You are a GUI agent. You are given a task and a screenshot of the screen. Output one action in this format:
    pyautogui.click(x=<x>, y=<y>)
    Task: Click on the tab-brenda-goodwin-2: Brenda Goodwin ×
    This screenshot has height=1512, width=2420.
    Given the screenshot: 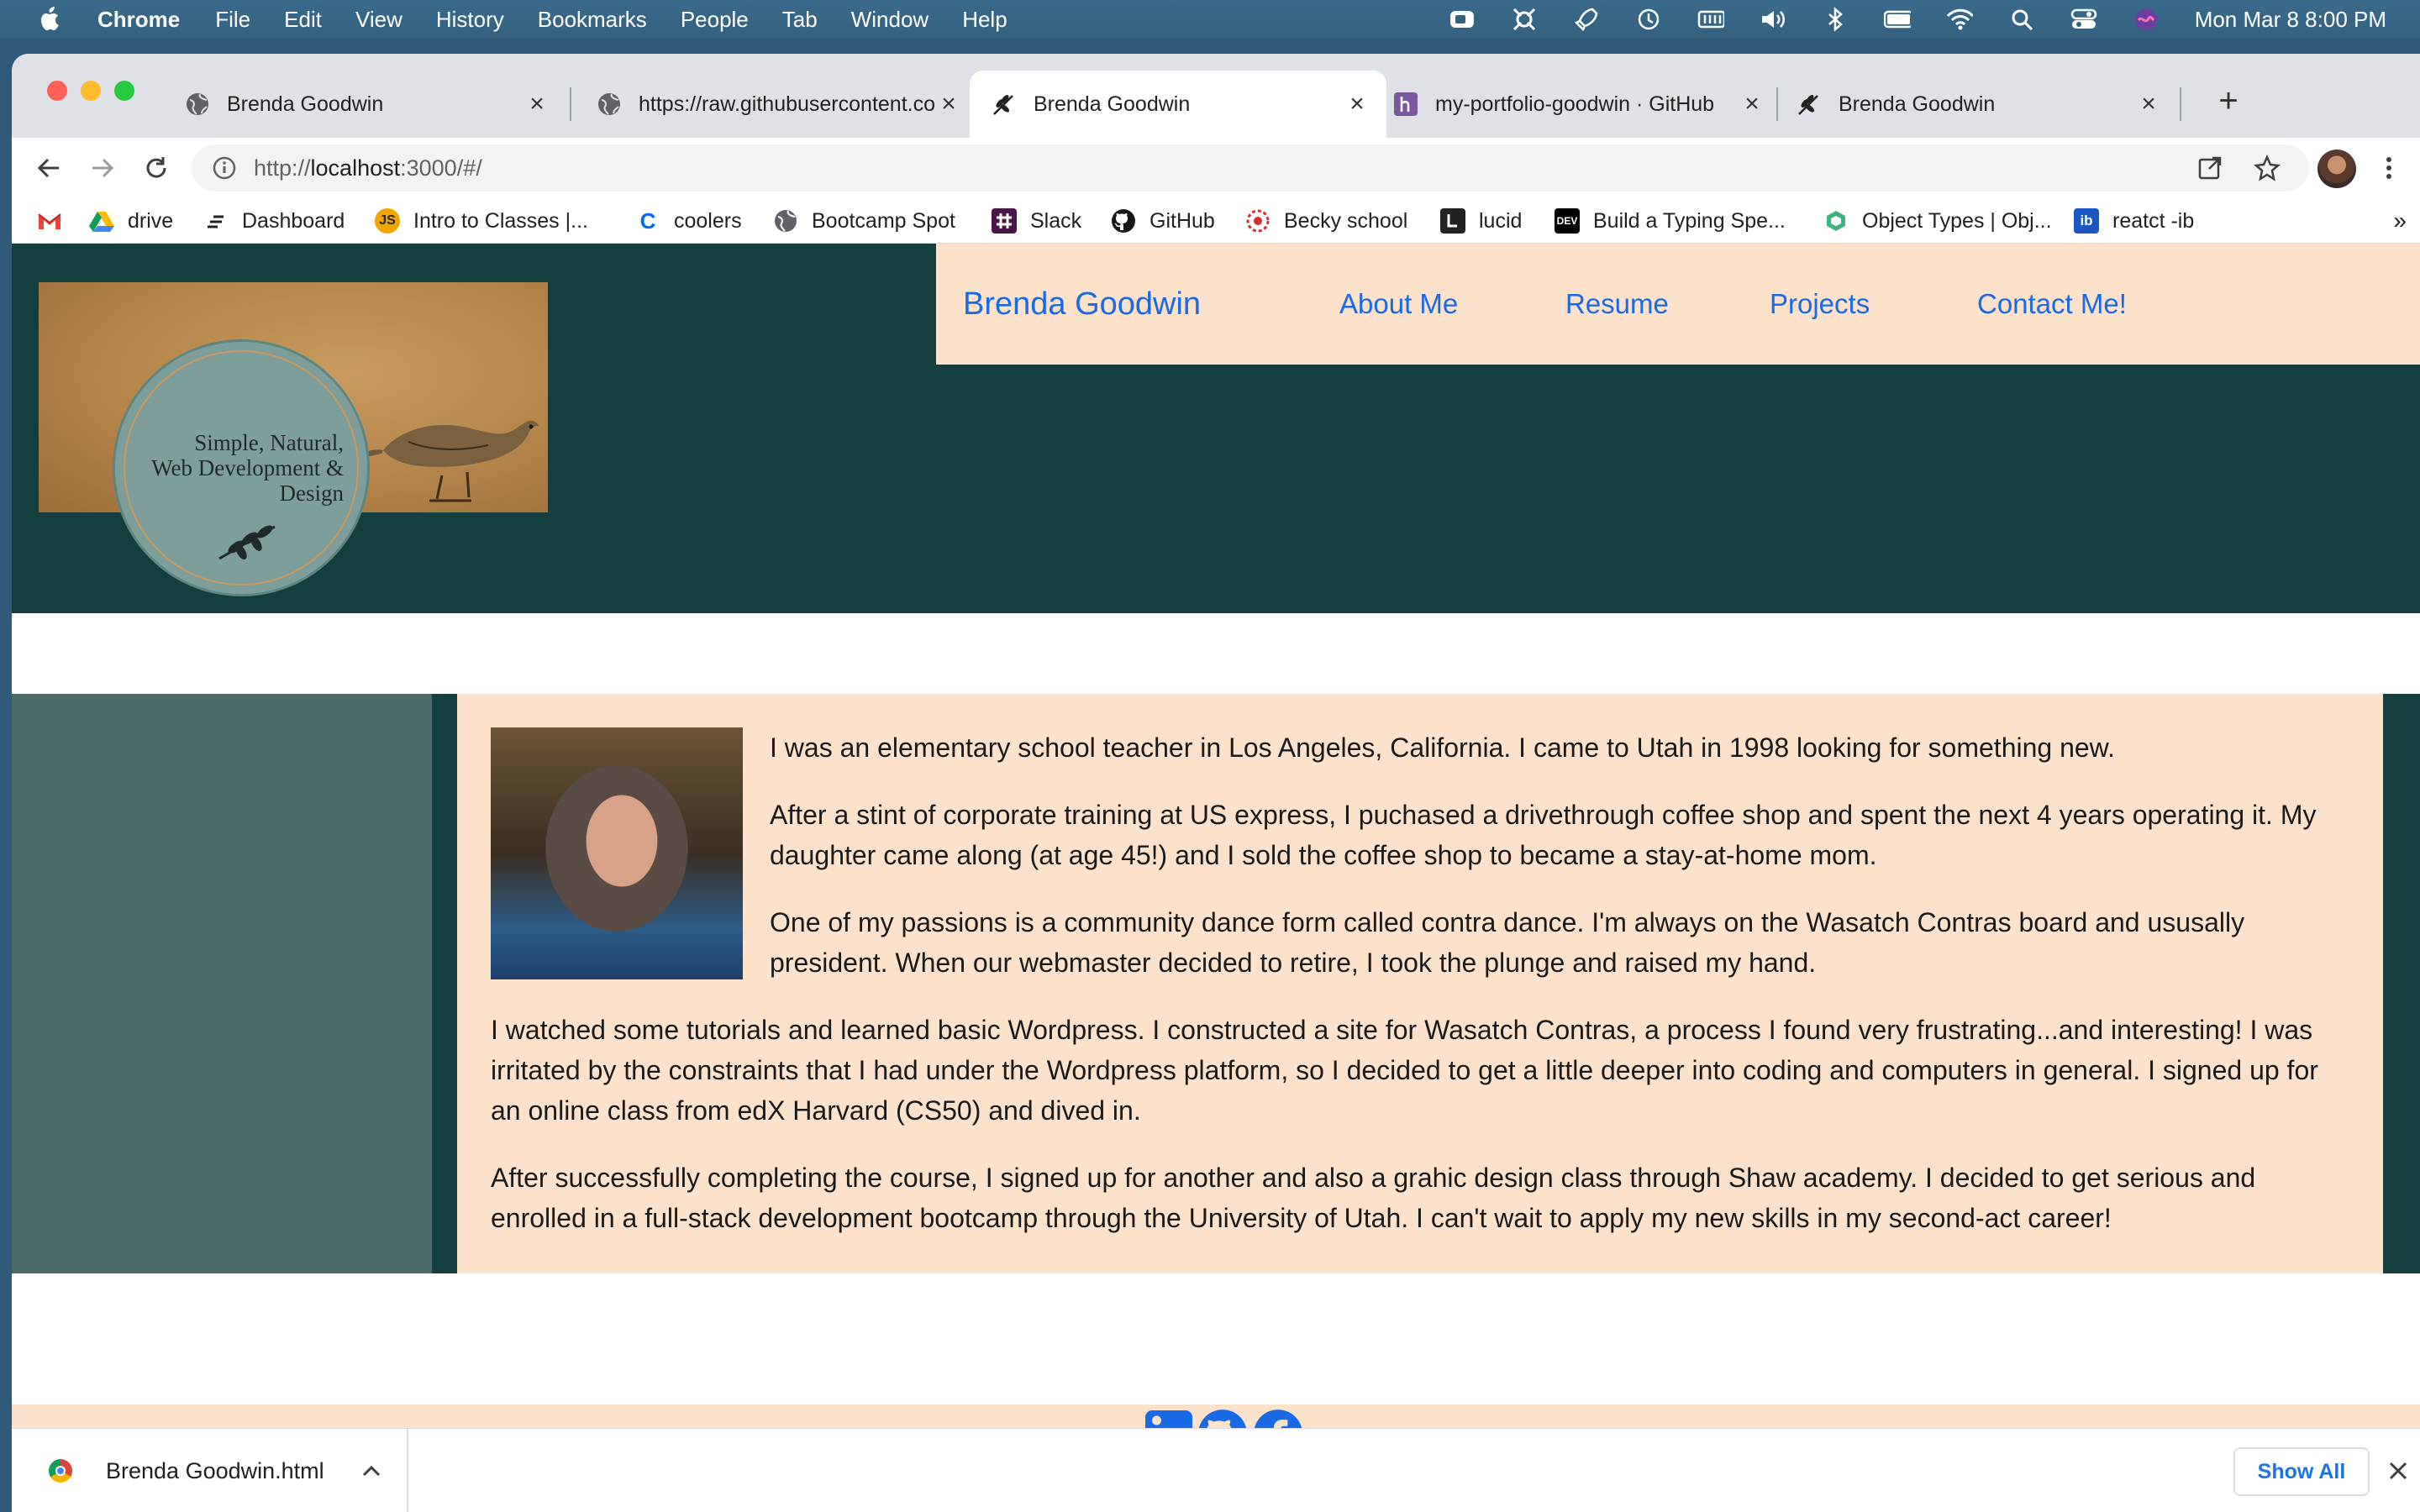 What is the action you would take?
    pyautogui.click(x=1977, y=104)
    